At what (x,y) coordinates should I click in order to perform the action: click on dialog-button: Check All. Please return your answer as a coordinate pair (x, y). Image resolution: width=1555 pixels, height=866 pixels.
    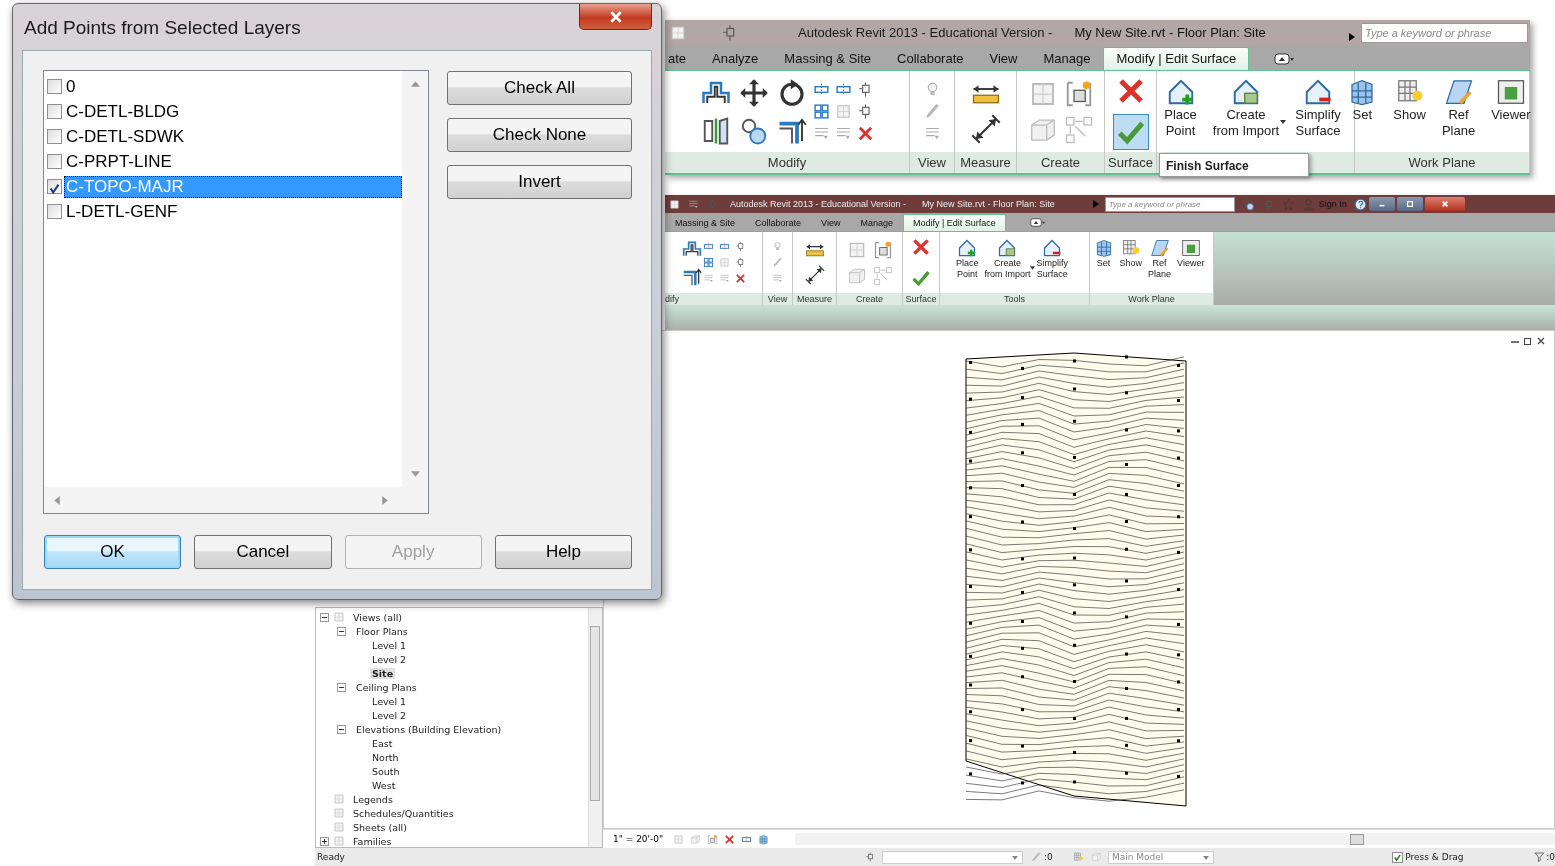
    Looking at the image, I should click on (539, 88).